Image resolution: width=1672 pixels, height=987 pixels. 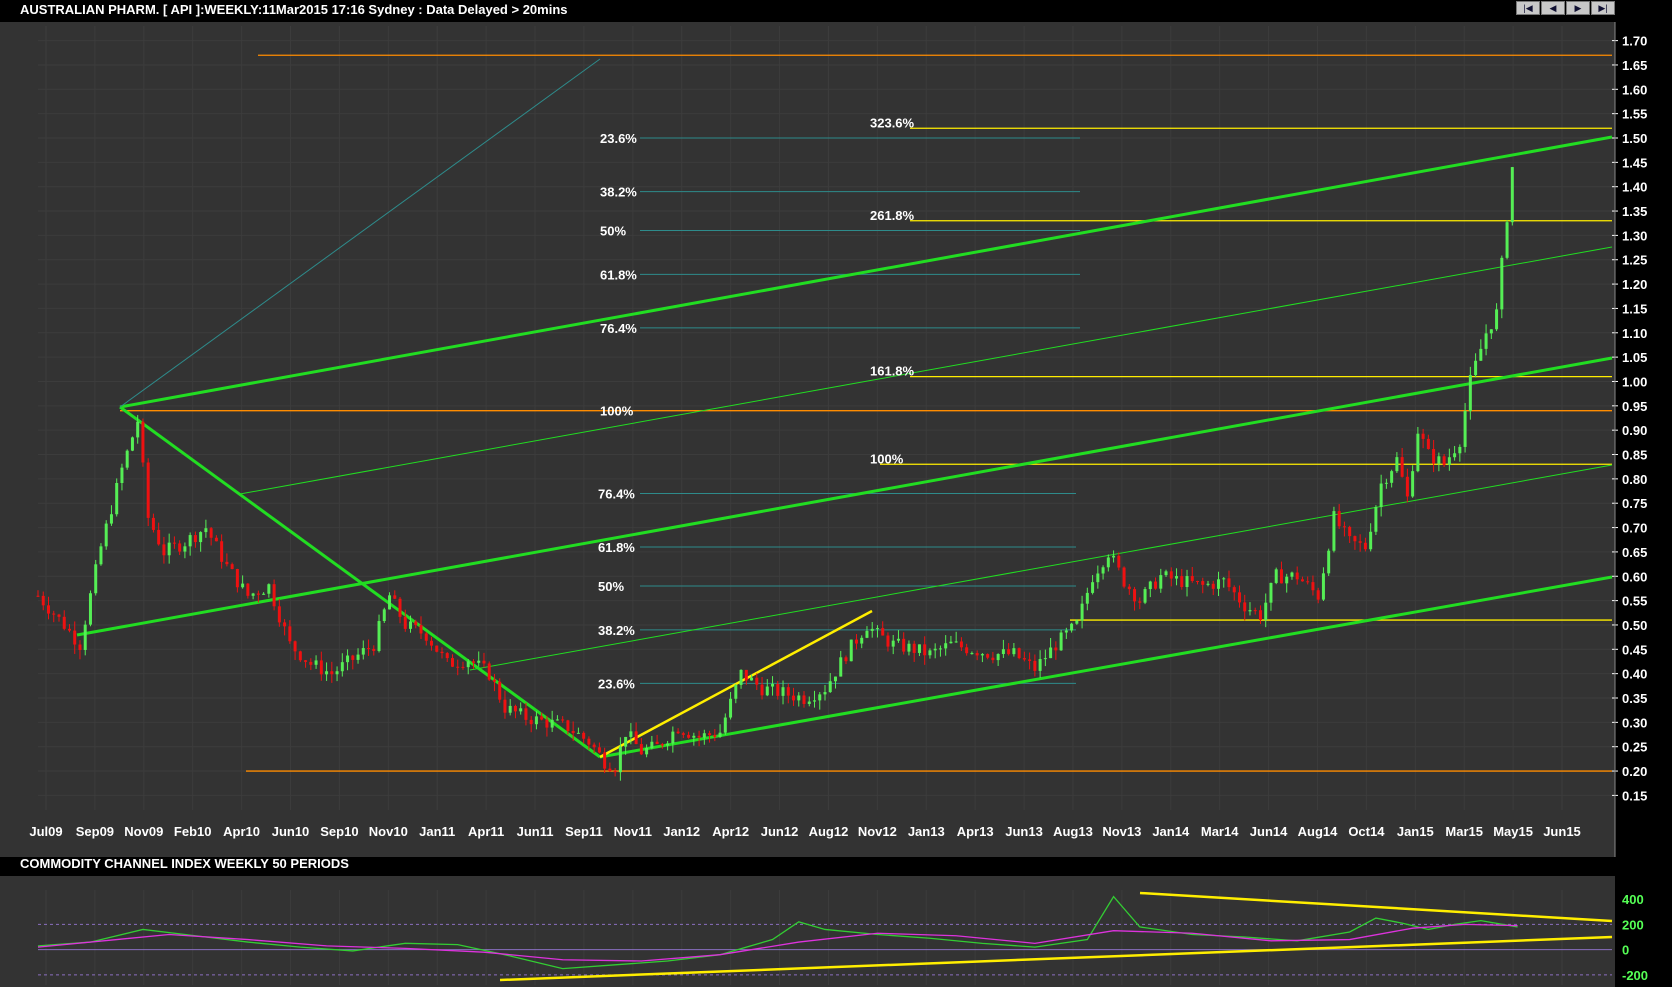 I want to click on x-tick-label: Jun14, so click(x=1269, y=831).